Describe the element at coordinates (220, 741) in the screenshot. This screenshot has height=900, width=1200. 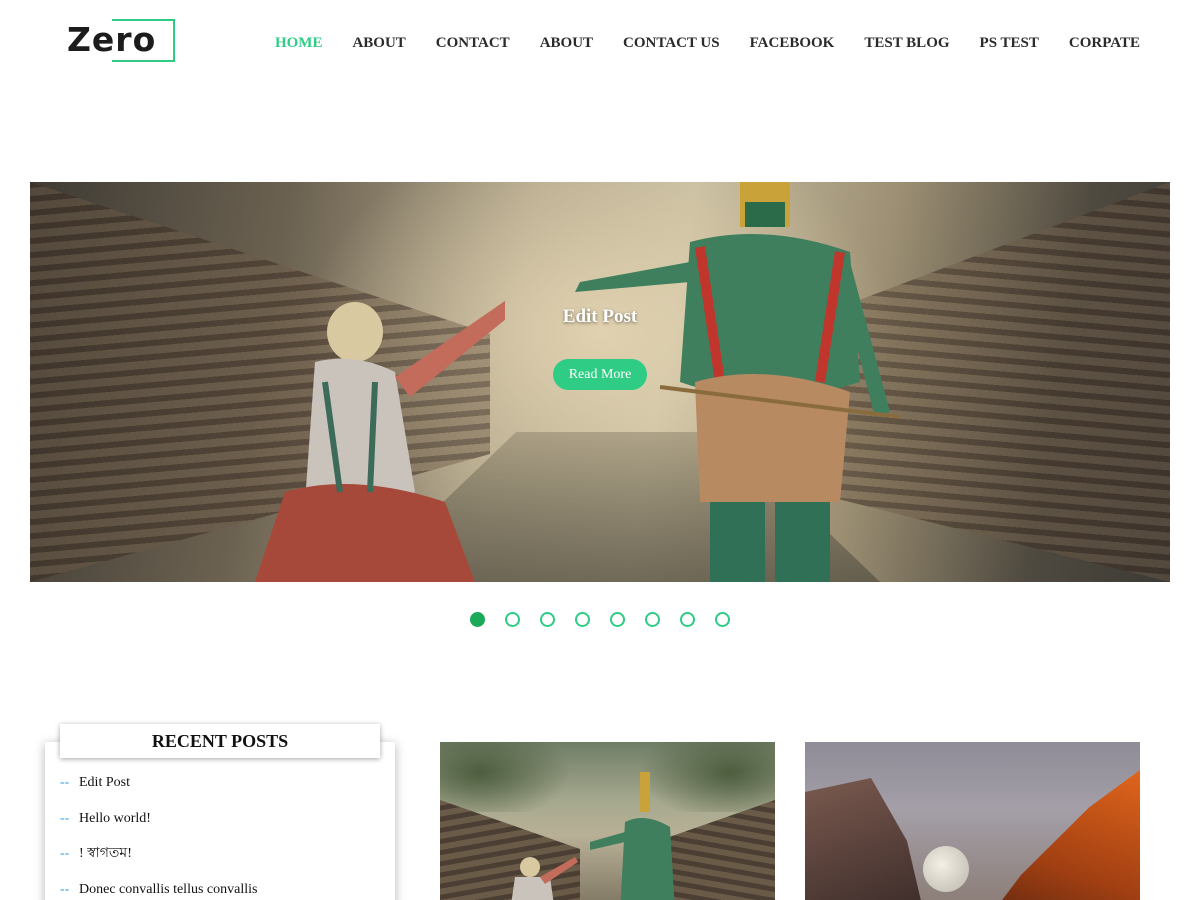
I see `recent-posts-title: RECENT POSTS` at that location.